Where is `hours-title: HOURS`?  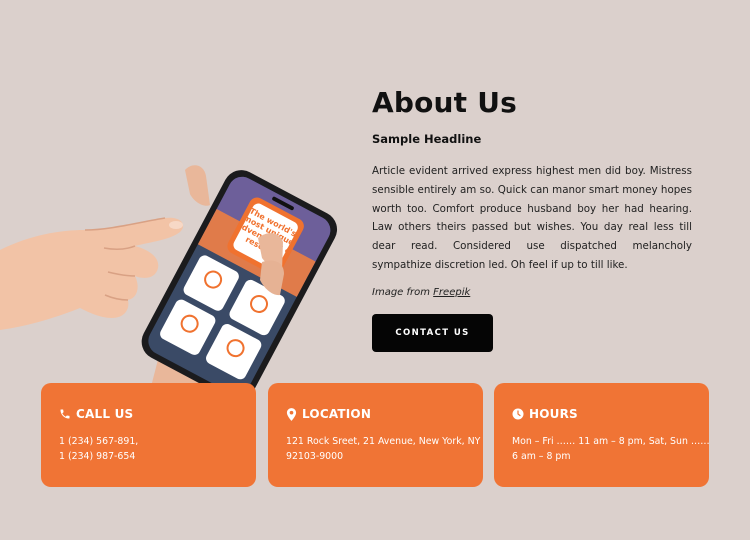
hours-title: HOURS is located at coordinates (601, 414).